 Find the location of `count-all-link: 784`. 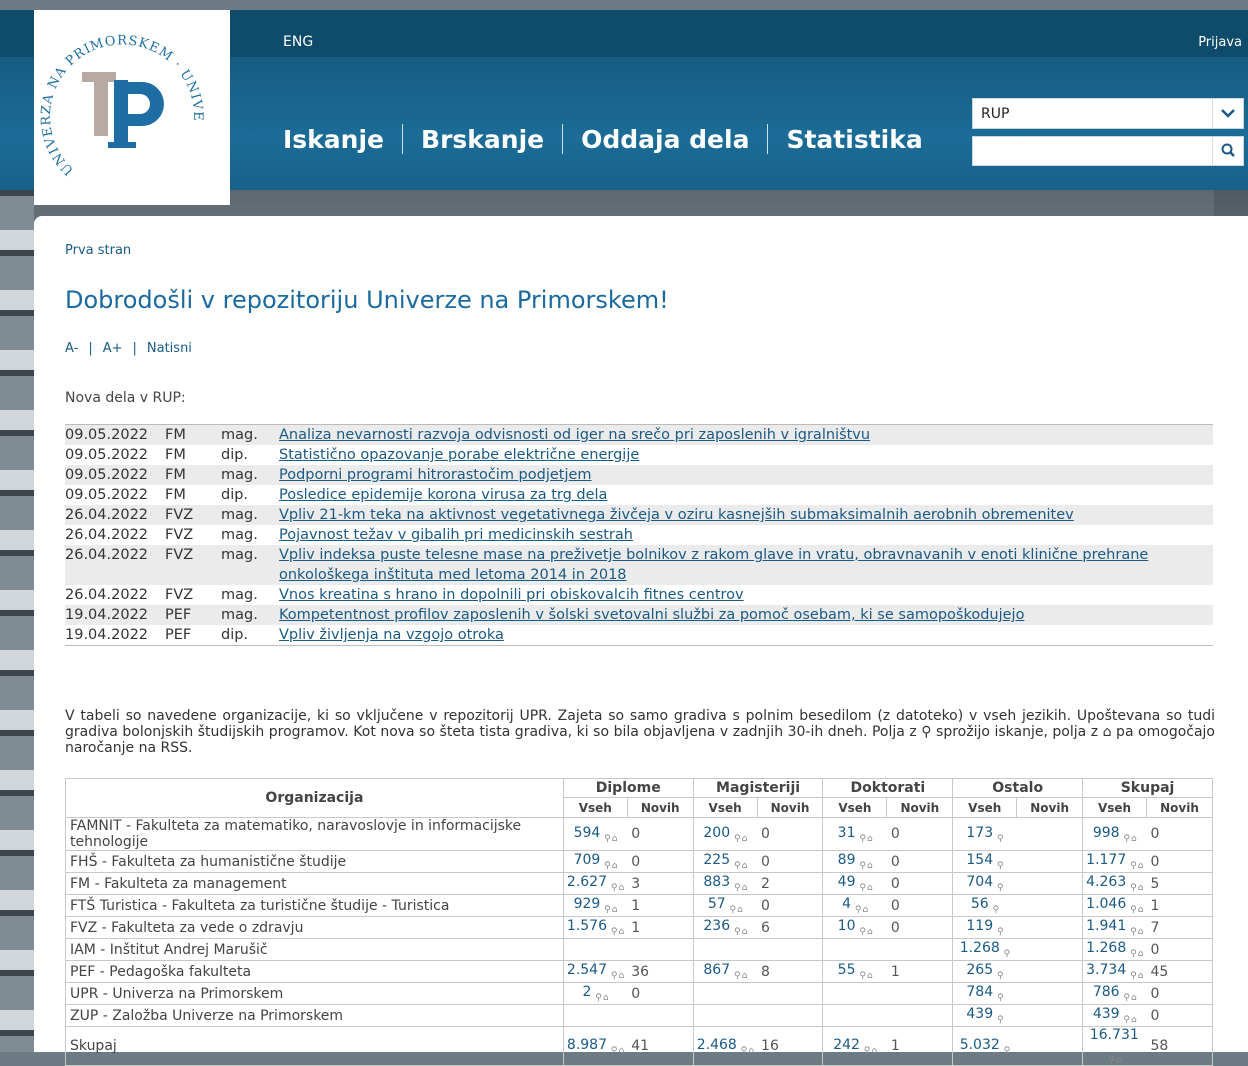

count-all-link: 784 is located at coordinates (979, 992).